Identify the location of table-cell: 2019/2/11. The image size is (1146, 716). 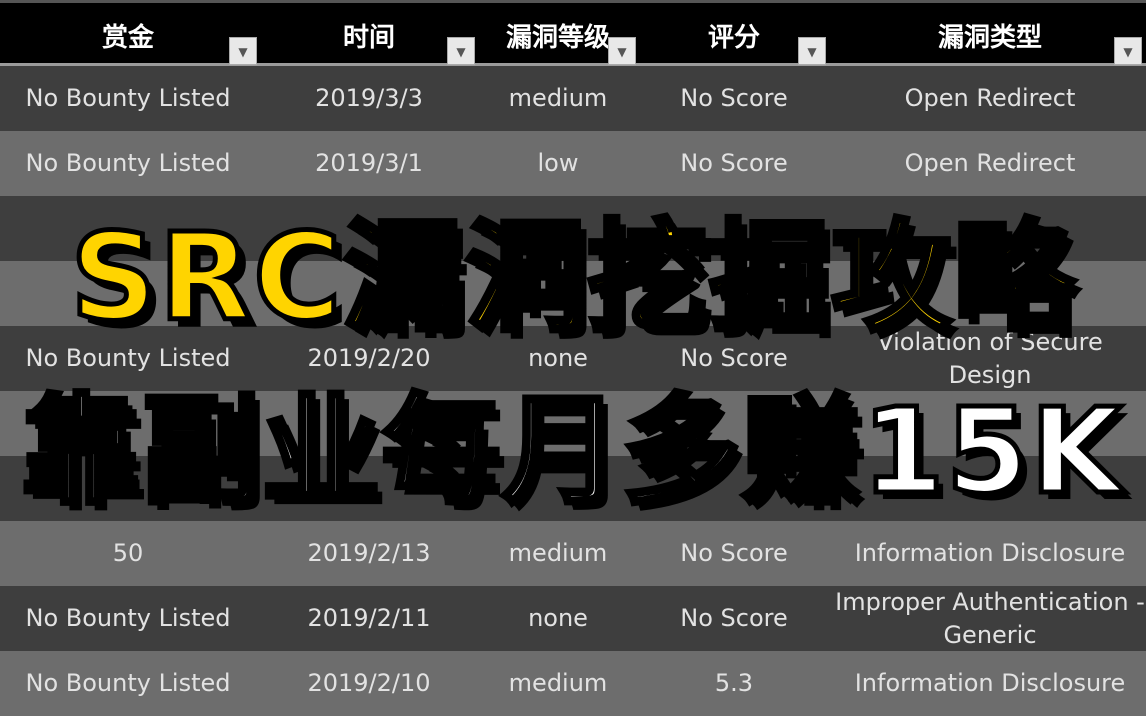
(369, 618).